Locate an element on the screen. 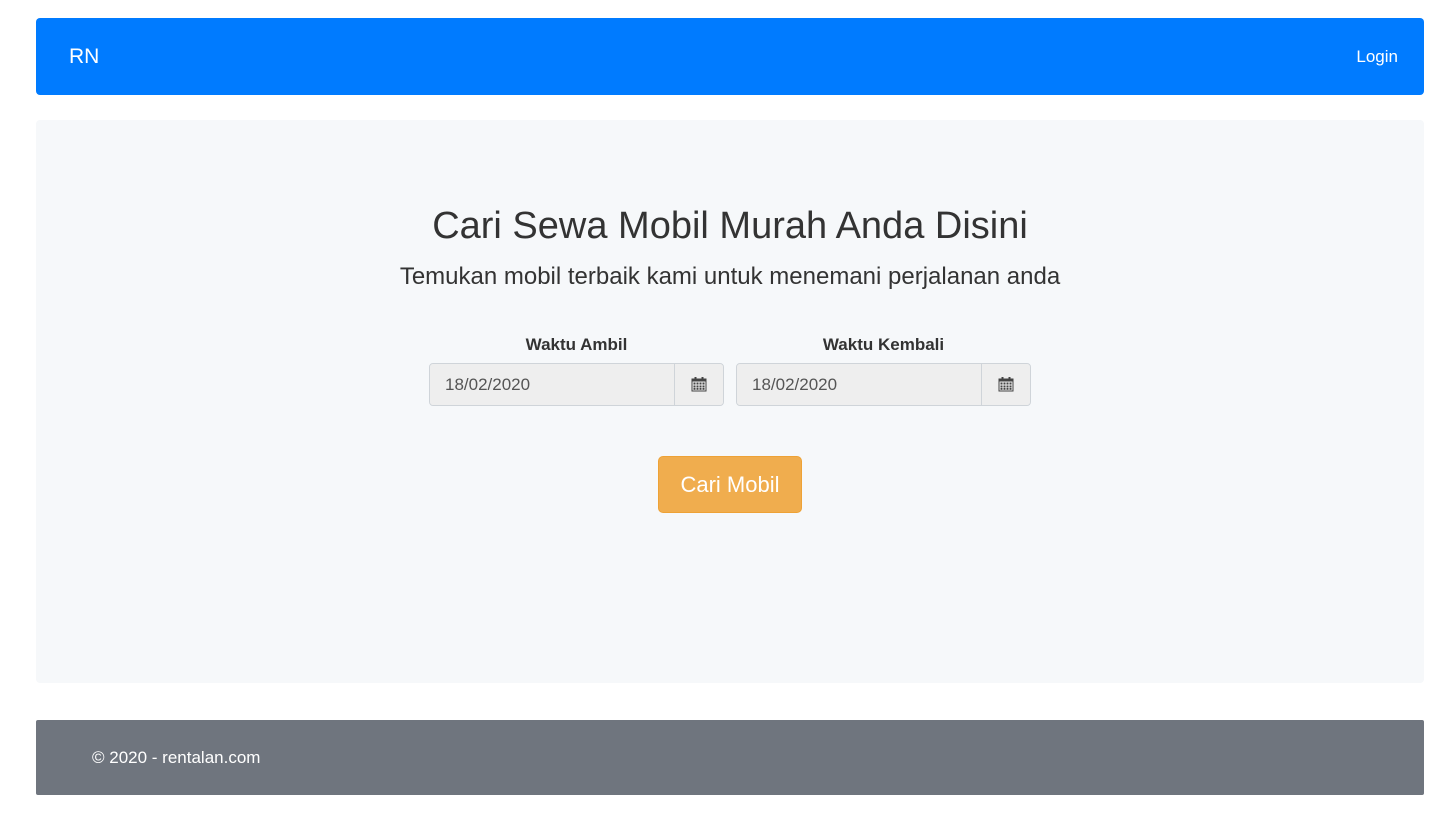 The image size is (1454, 816). return-date-input is located at coordinates (859, 384).